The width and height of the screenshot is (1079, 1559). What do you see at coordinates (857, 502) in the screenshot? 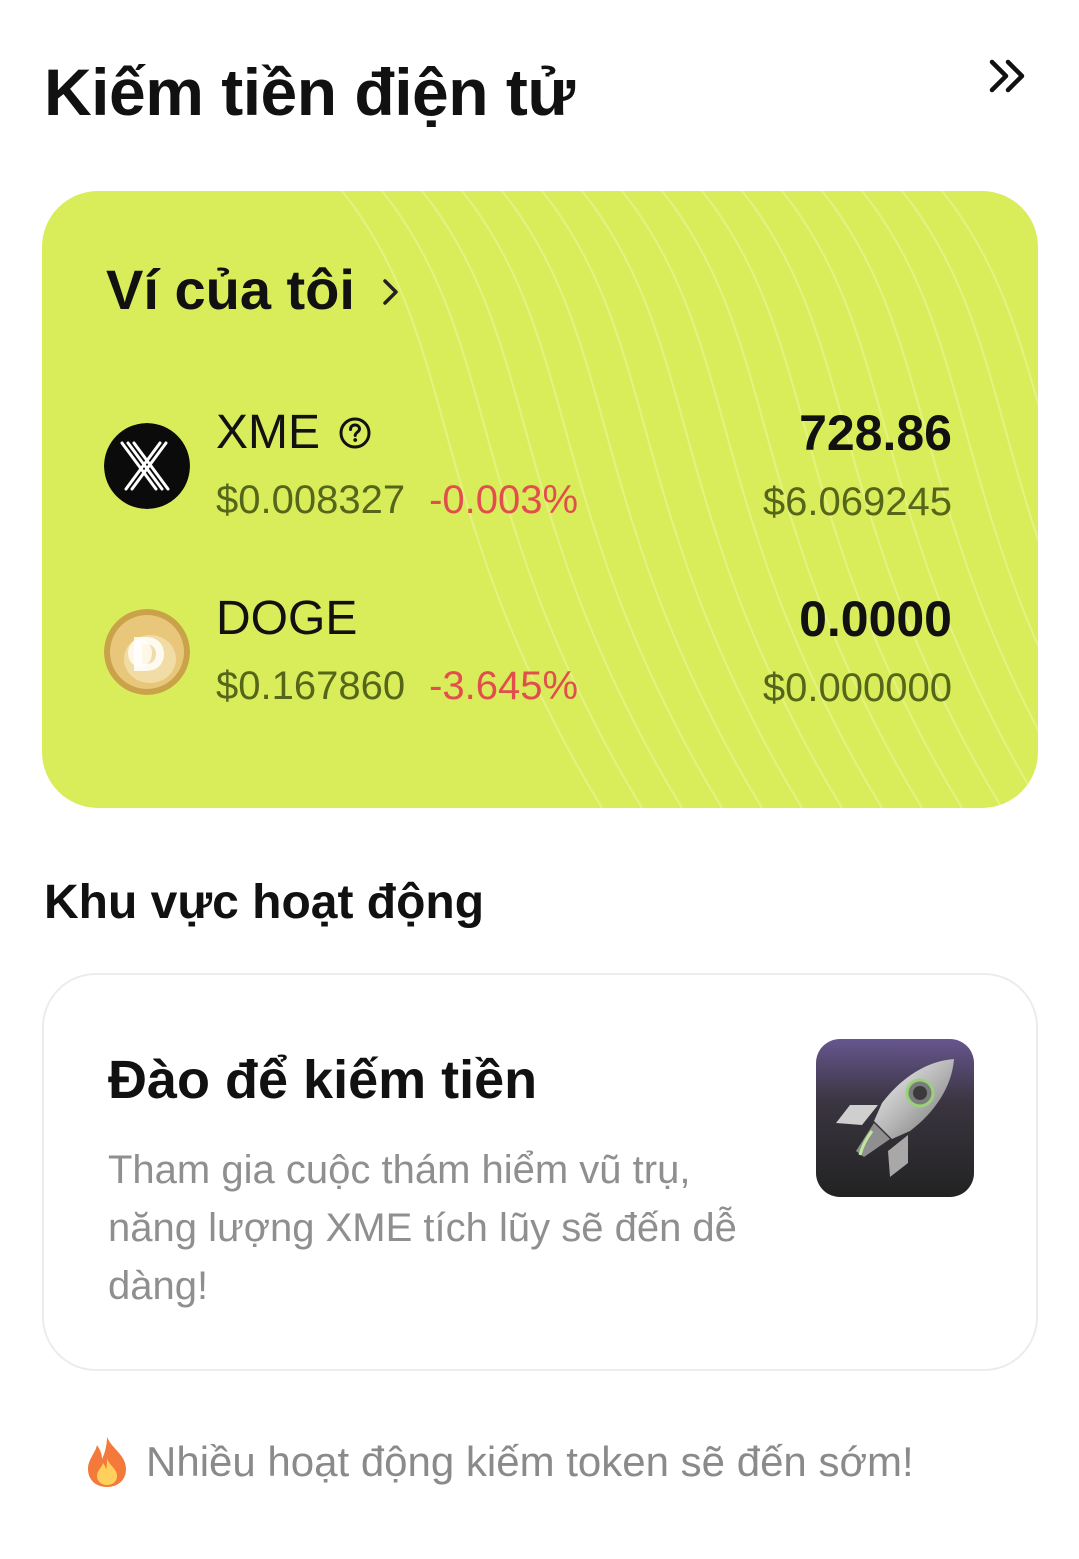
I see `coin-value: $6.069245` at bounding box center [857, 502].